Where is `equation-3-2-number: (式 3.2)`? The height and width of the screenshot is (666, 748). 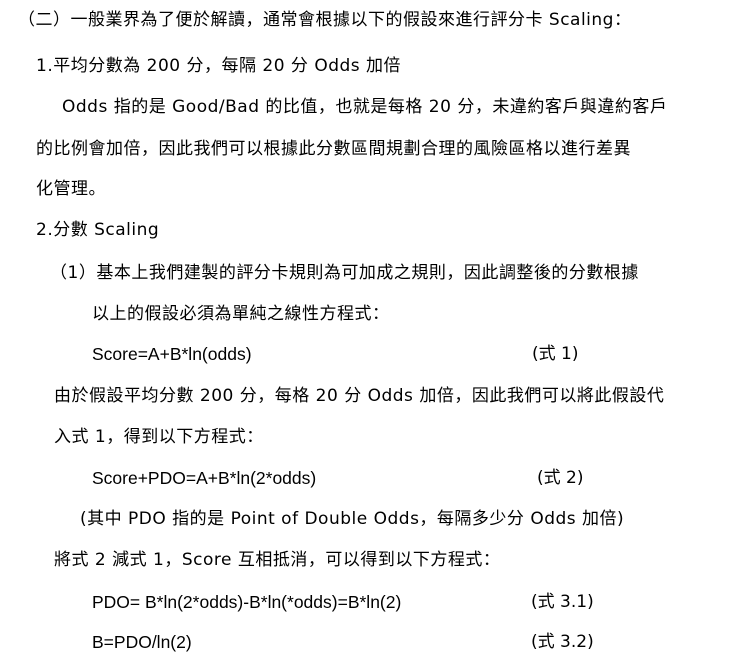
equation-3-2-number: (式 3.2) is located at coordinates (562, 642).